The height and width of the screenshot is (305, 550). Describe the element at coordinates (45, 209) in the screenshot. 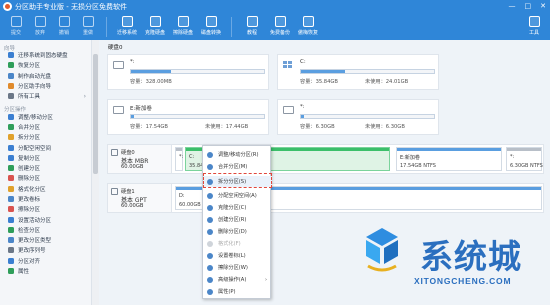

I see `sidebar-item-wipe: 擦除分区` at that location.